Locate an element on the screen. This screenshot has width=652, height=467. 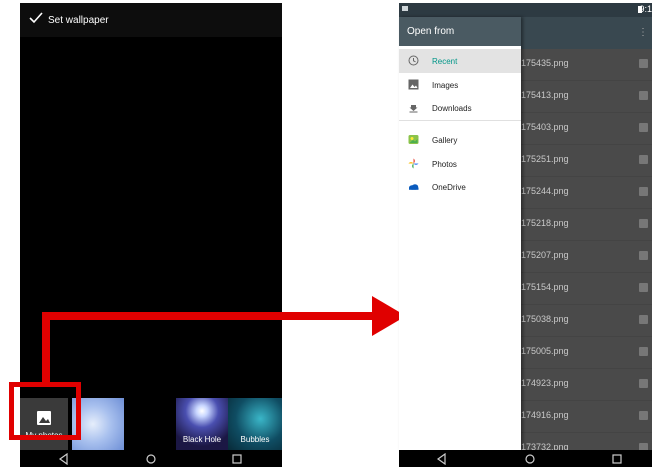
status-bar: 9:1 is located at coordinates (525, 10).